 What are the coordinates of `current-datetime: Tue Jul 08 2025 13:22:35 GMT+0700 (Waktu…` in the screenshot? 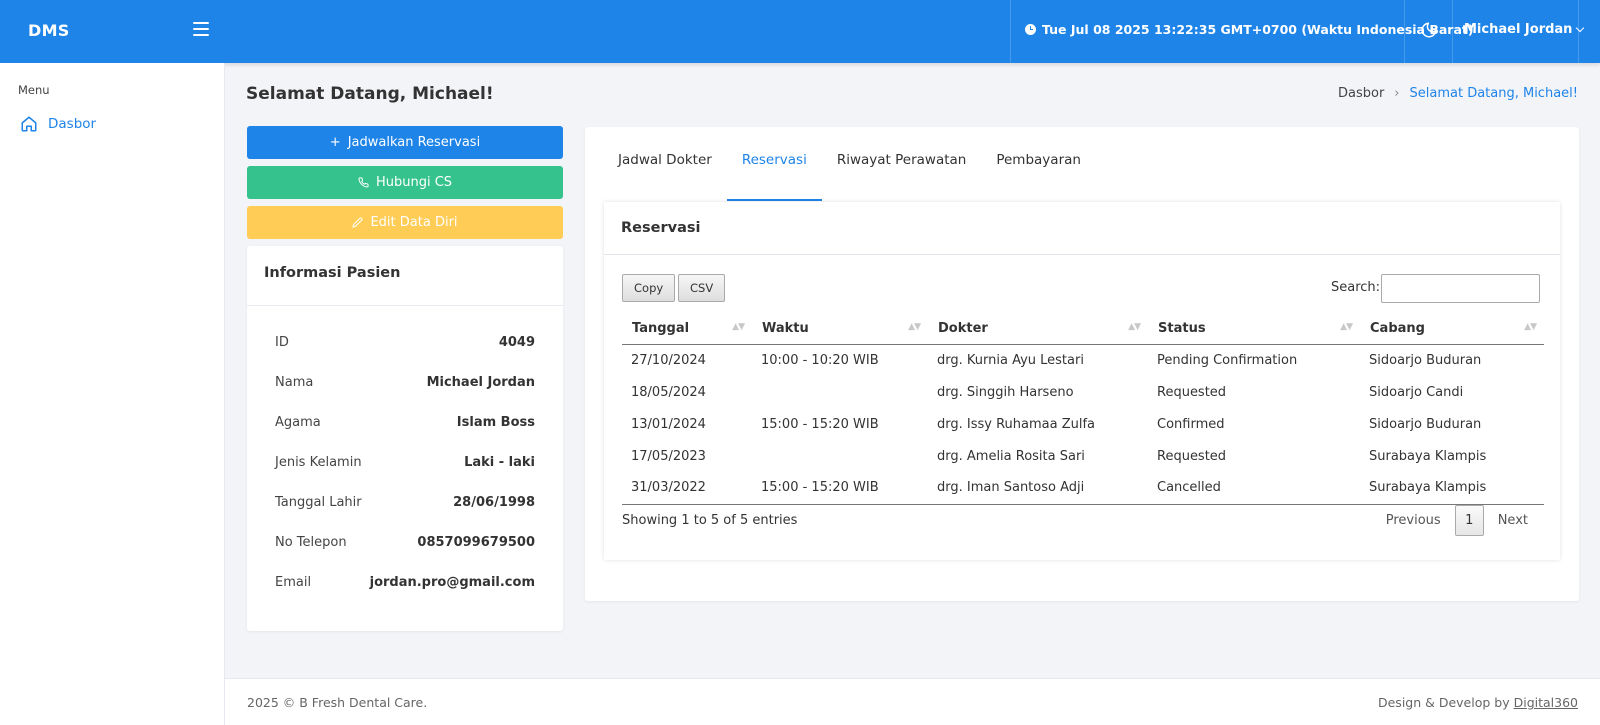 It's located at (1249, 29).